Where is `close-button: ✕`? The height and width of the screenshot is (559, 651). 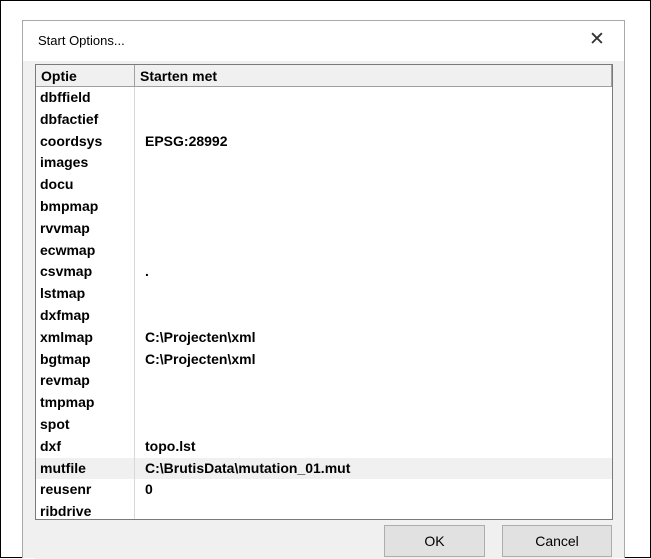 close-button: ✕ is located at coordinates (597, 40).